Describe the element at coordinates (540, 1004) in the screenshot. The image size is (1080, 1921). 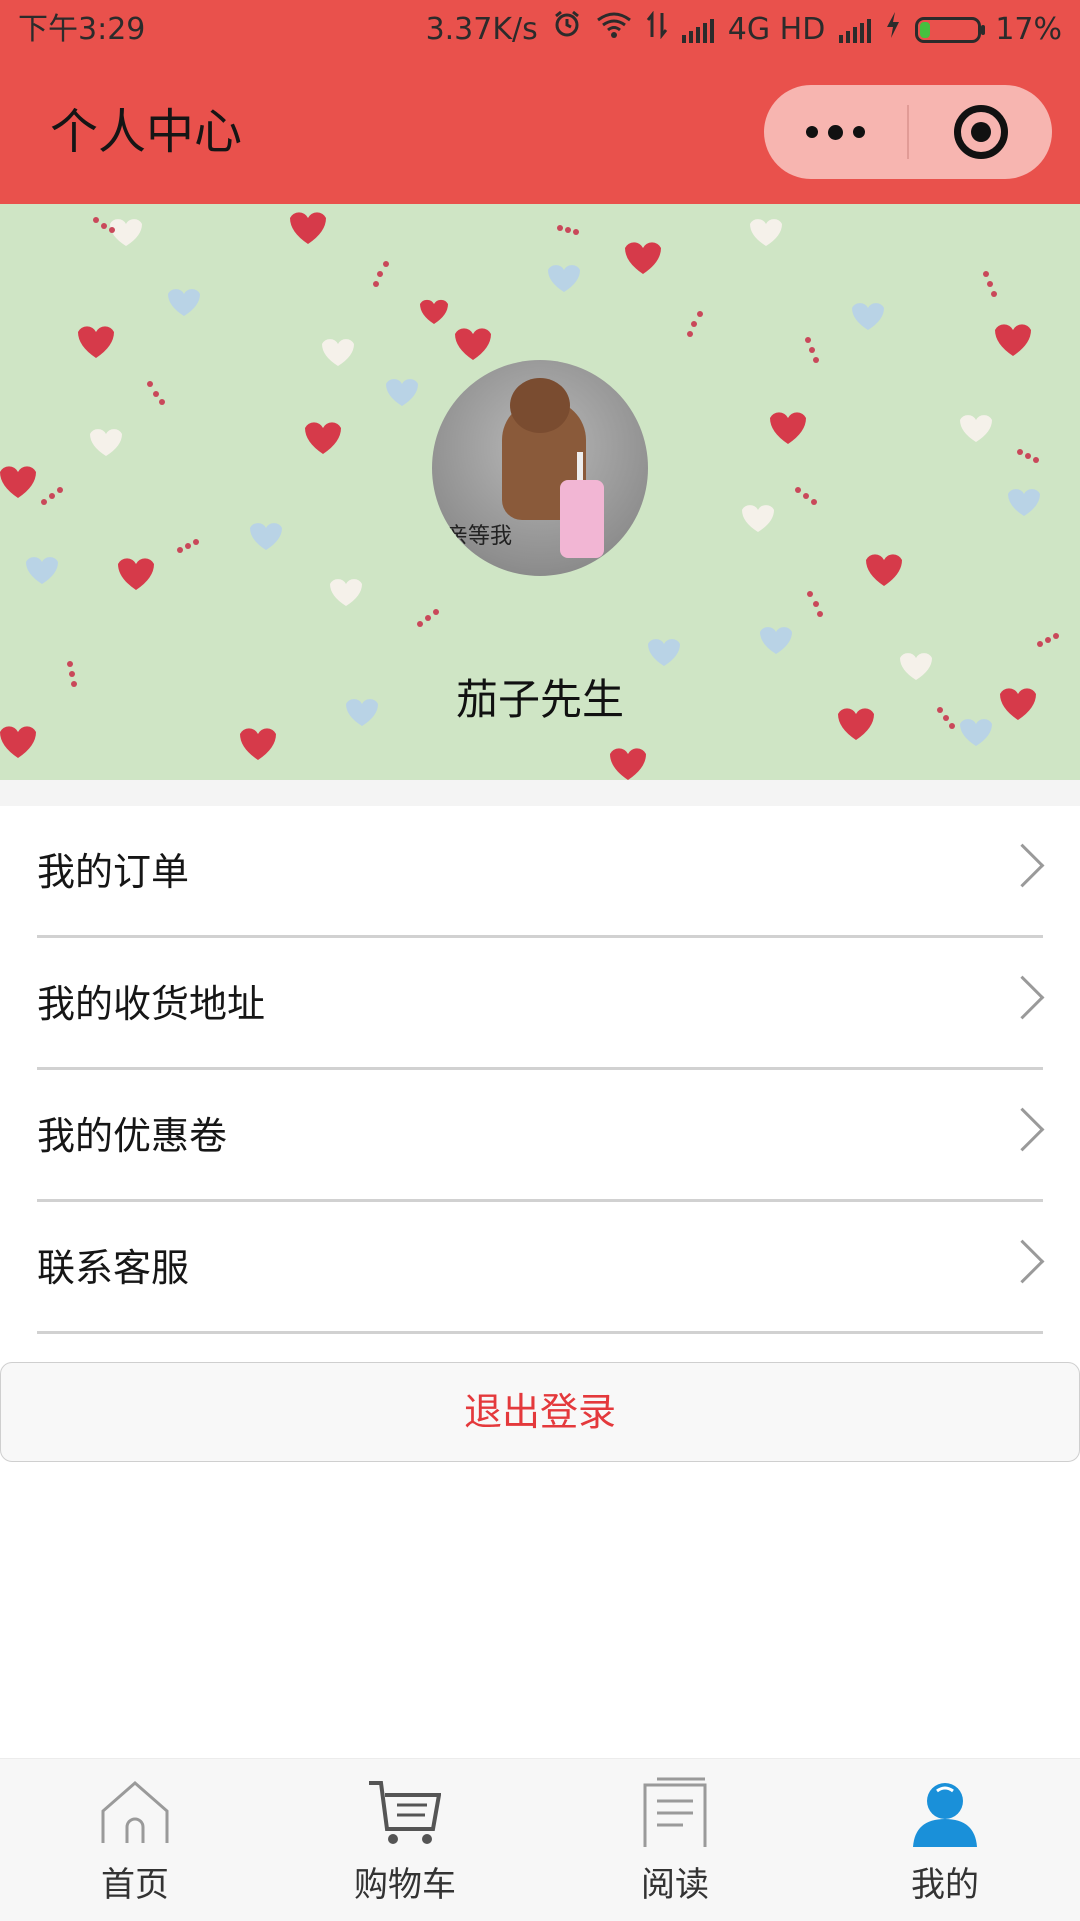
I see `menu-item-addresses: 我的收货地址` at that location.